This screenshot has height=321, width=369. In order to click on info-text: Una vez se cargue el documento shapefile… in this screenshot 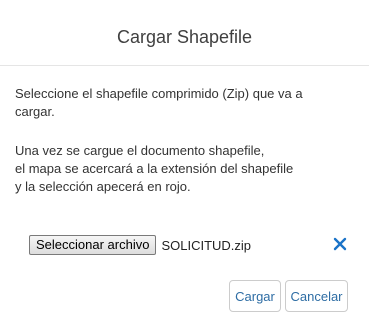, I will do `click(154, 168)`.